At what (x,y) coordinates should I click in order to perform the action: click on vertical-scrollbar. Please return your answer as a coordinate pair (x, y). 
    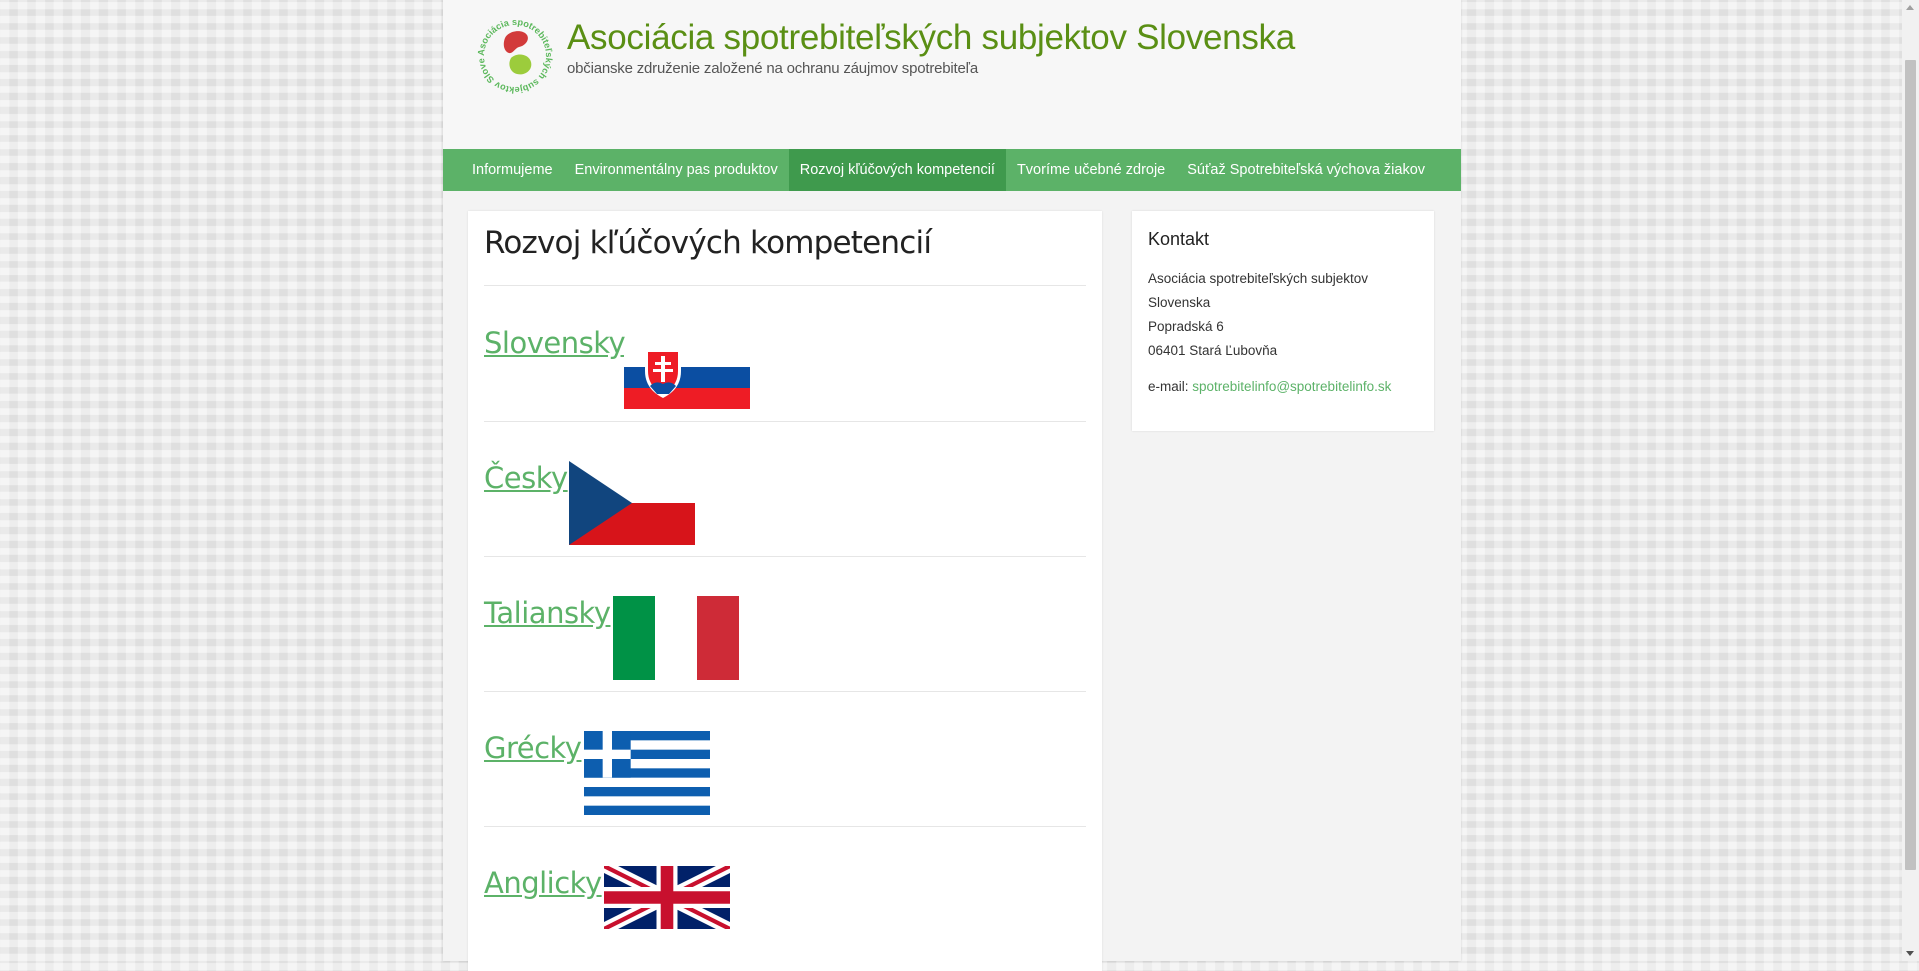
    Looking at the image, I should click on (1910, 480).